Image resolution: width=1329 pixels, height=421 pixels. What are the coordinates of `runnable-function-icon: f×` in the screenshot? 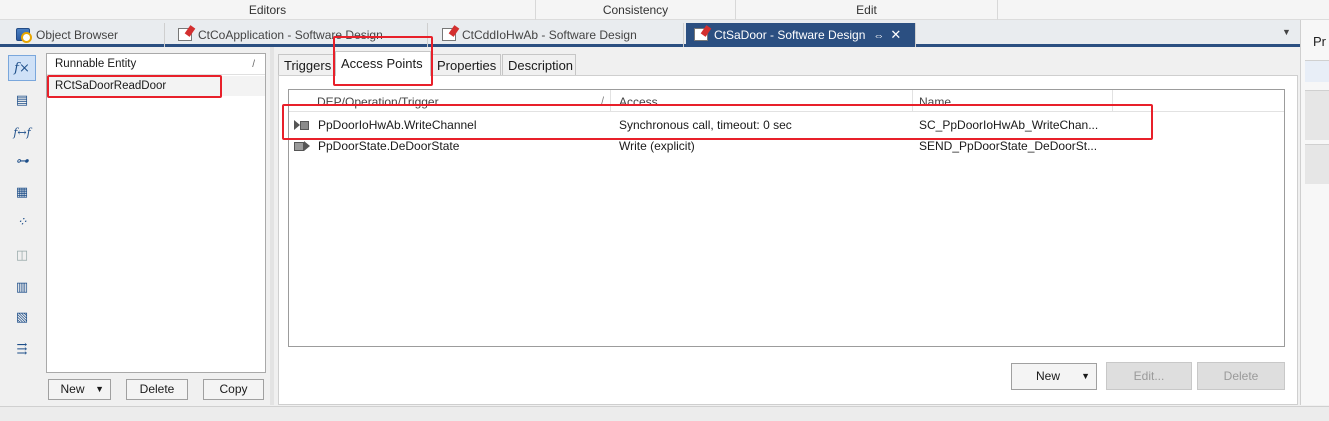 It's located at (22, 68).